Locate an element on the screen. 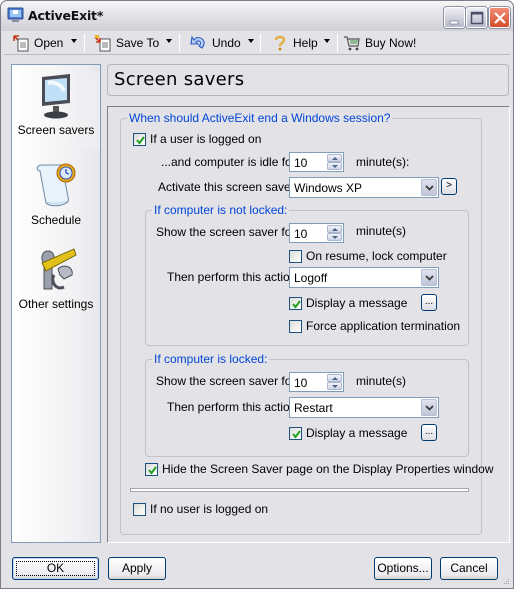  hide-screensaver-page-checkbox is located at coordinates (151, 469).